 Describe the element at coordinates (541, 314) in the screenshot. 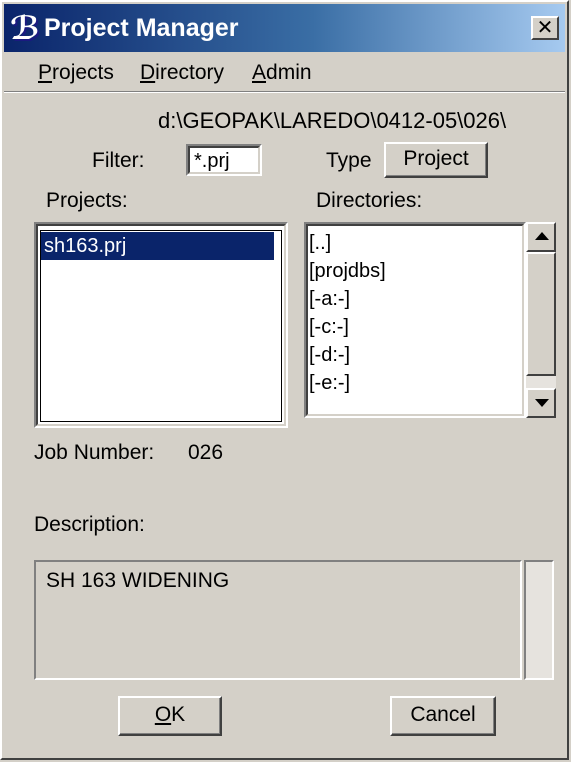

I see `scroll-thumb` at that location.